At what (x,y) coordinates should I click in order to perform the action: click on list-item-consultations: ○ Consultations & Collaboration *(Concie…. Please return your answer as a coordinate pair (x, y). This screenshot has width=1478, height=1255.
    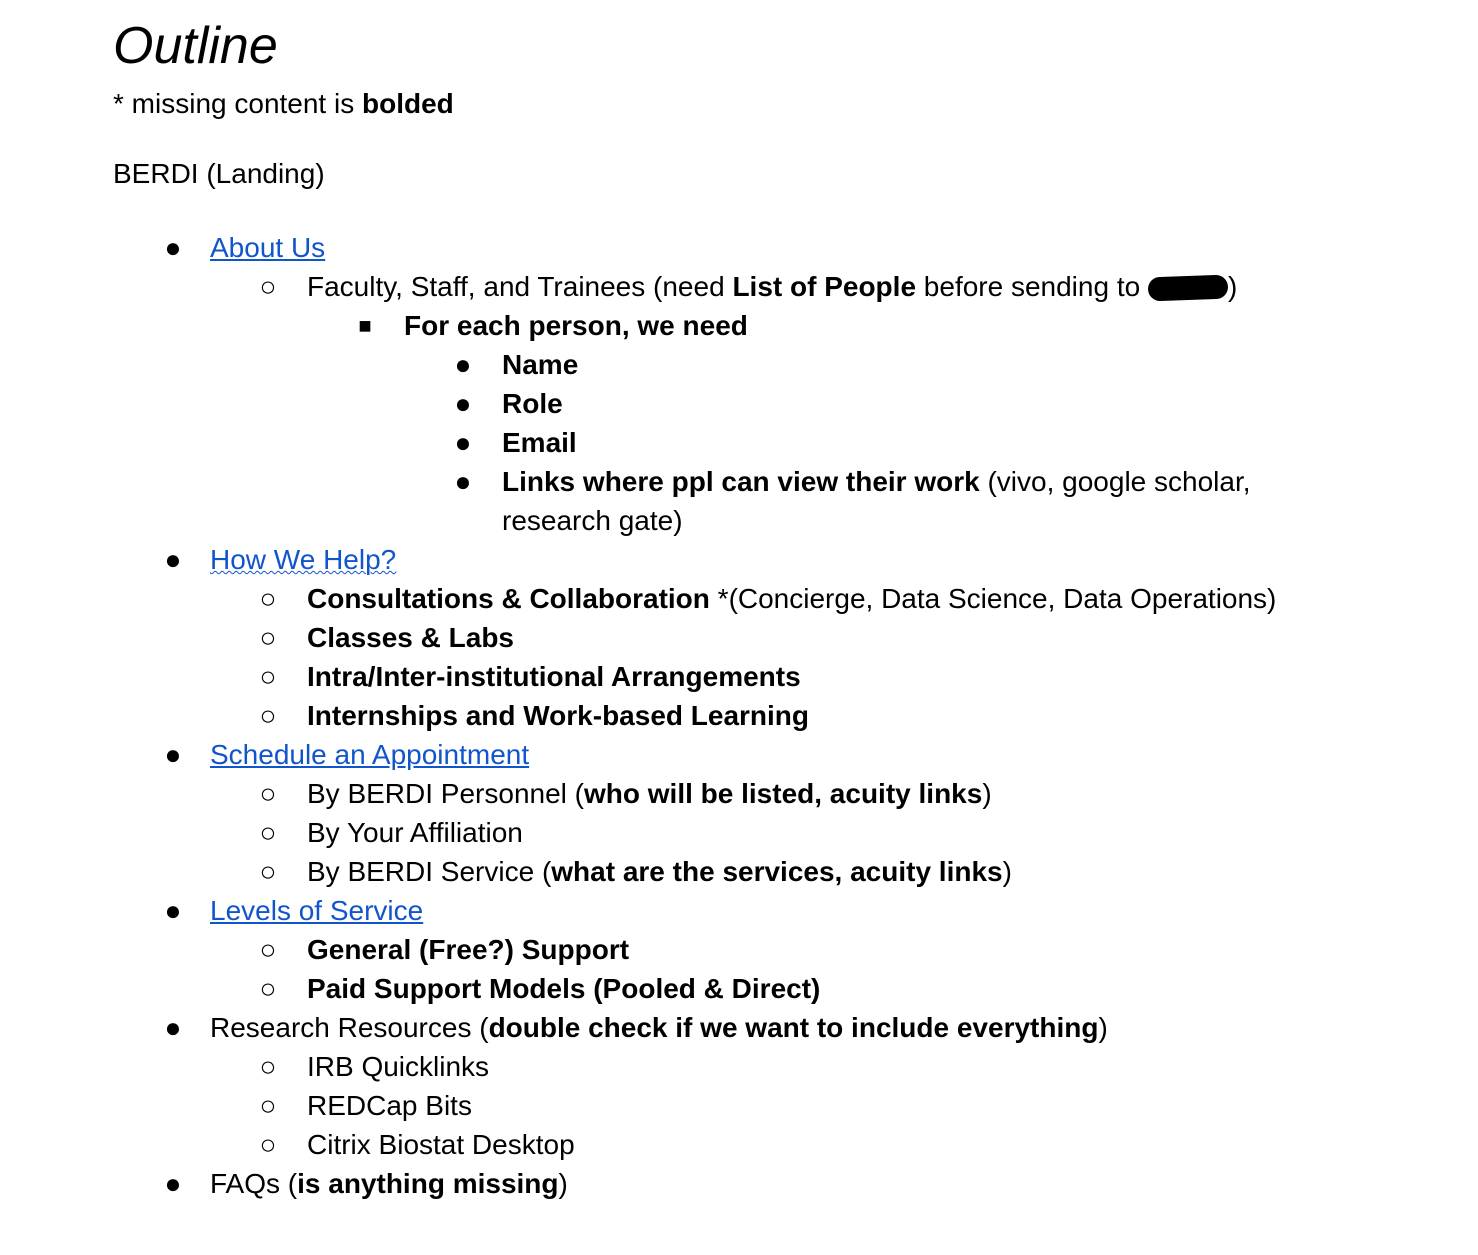
    Looking at the image, I should click on (783, 598).